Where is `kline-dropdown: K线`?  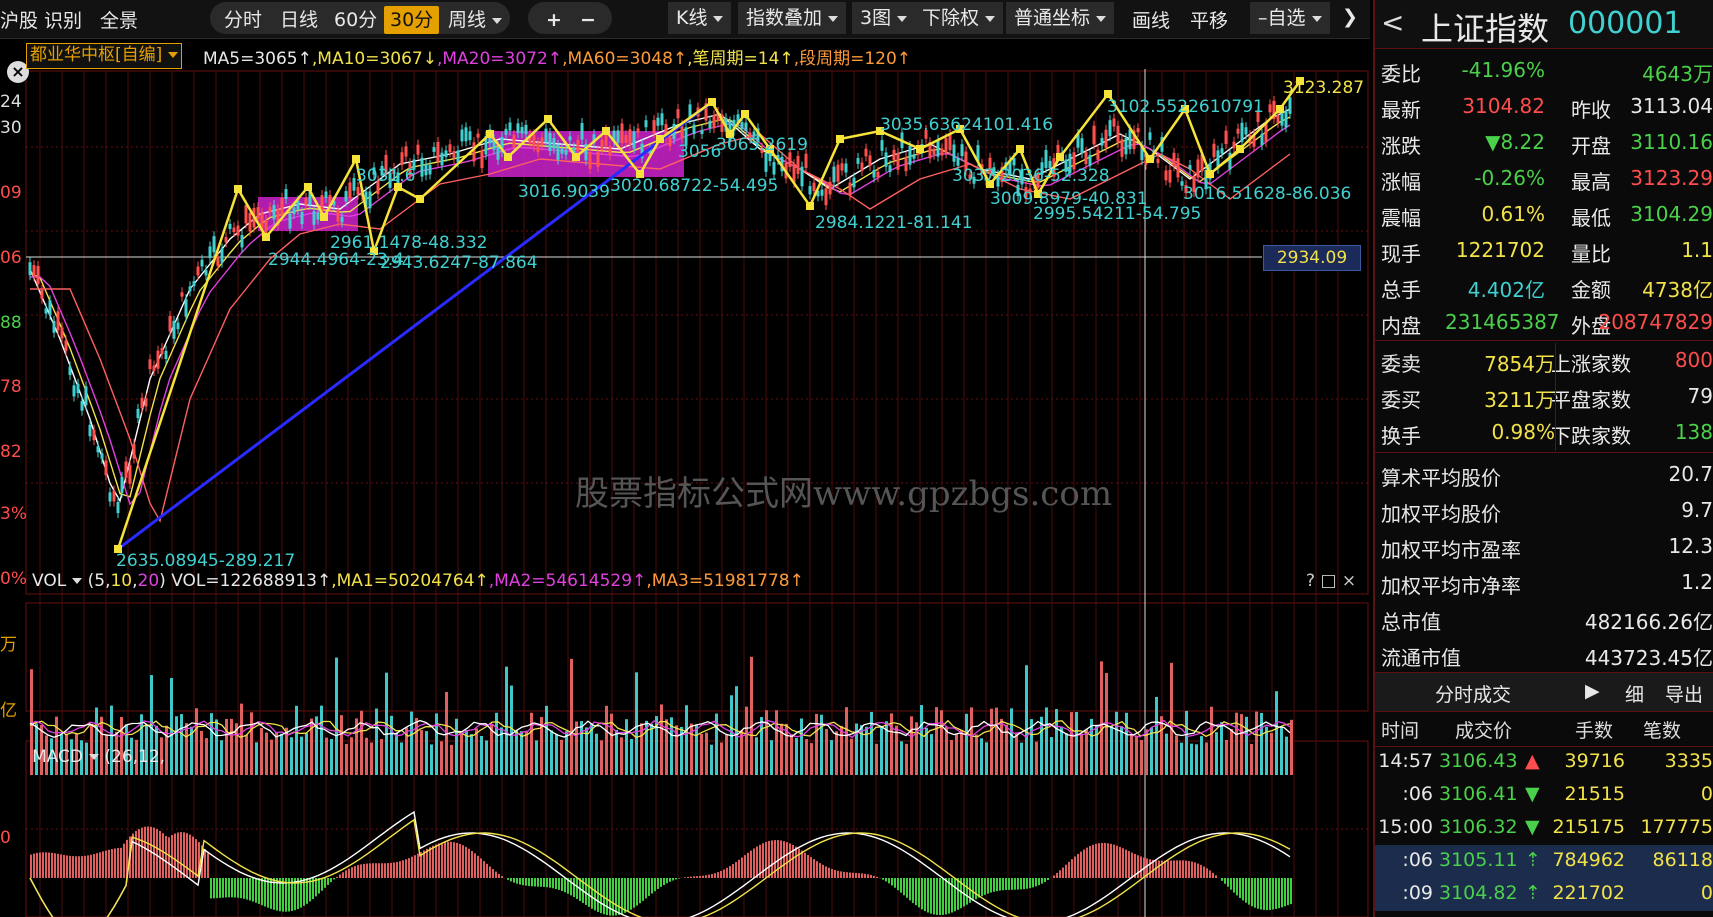
kline-dropdown: K线 is located at coordinates (700, 18).